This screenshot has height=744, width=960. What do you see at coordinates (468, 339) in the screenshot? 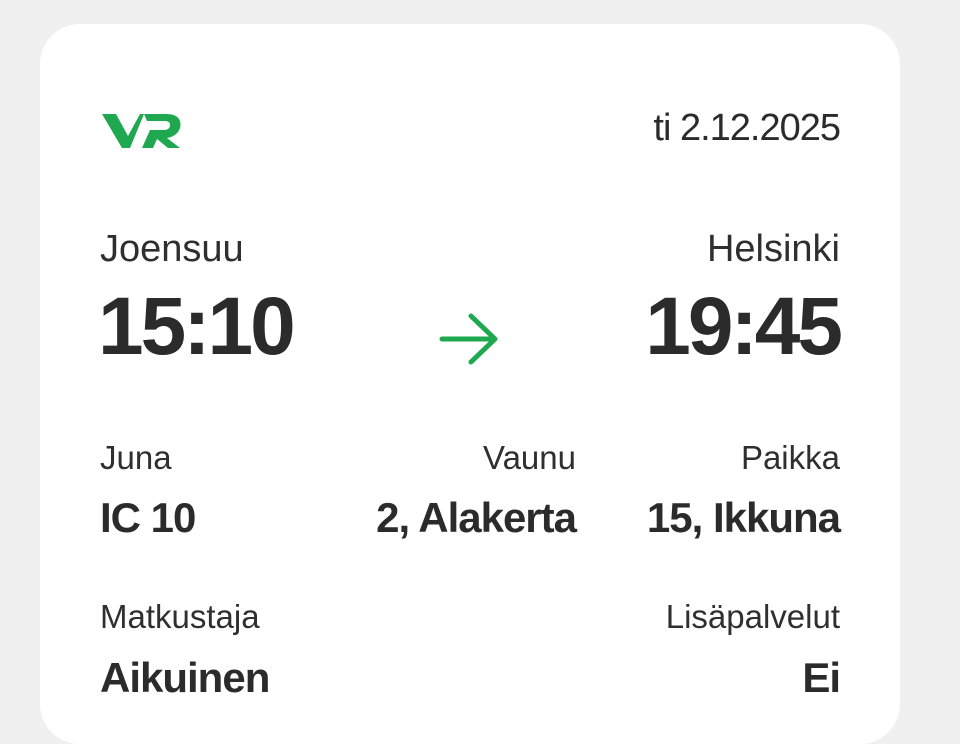
I see `arrow-right-icon` at bounding box center [468, 339].